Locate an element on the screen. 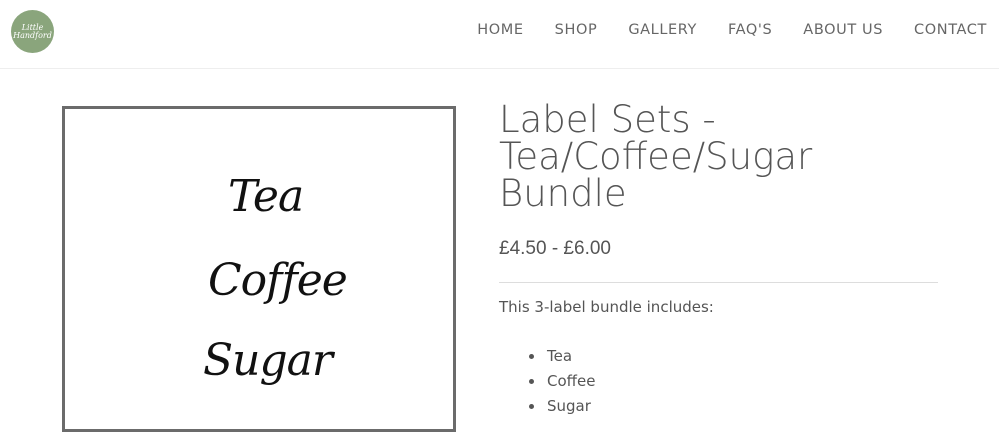  image-word-sugar: Sugar is located at coordinates (268, 360).